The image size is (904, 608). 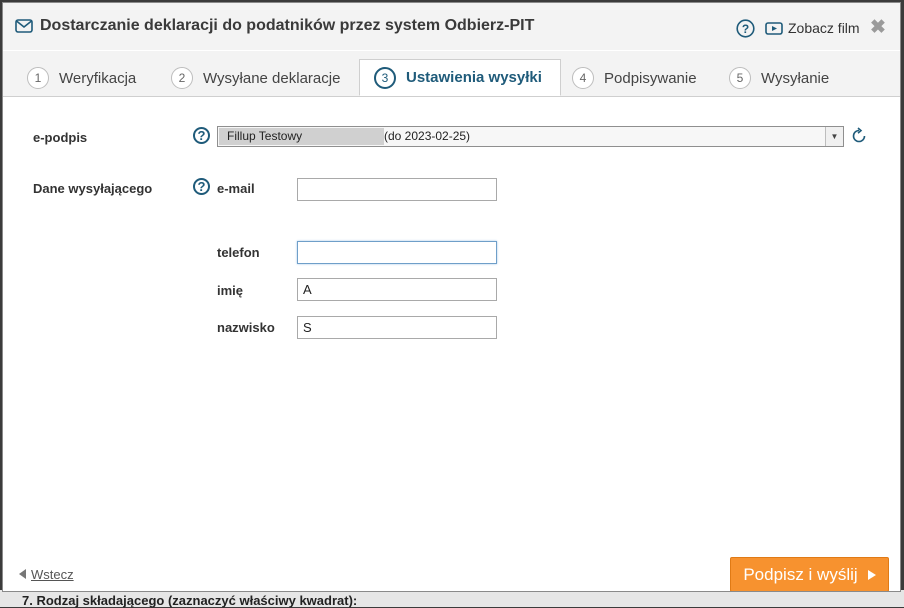 What do you see at coordinates (397, 189) in the screenshot?
I see `email-field` at bounding box center [397, 189].